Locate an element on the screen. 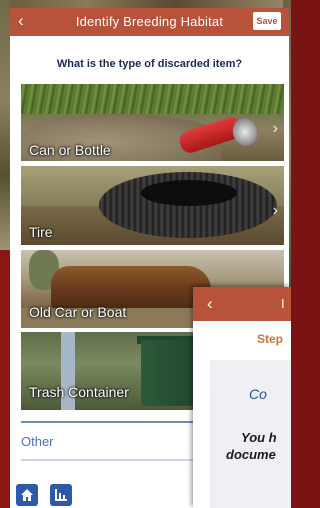  question-text: What is the type of discarded item? is located at coordinates (149, 64).